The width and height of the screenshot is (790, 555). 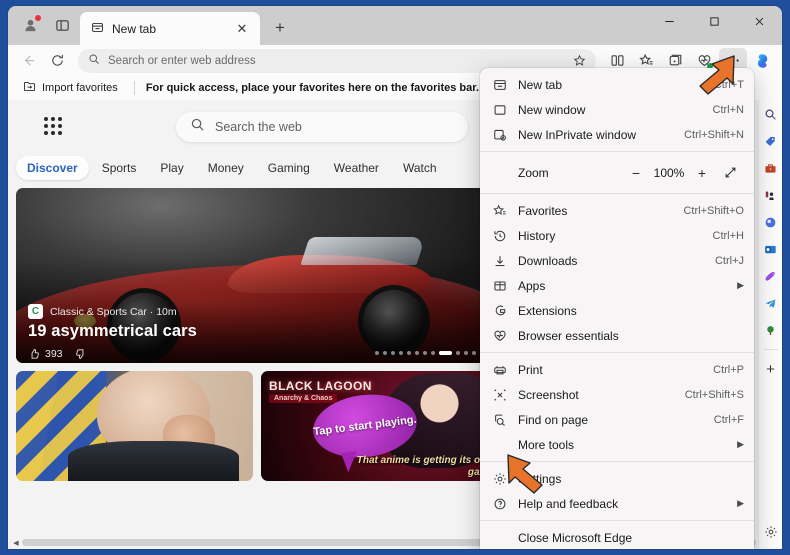 I want to click on import-favorites-button: Import favorites, so click(x=70, y=88).